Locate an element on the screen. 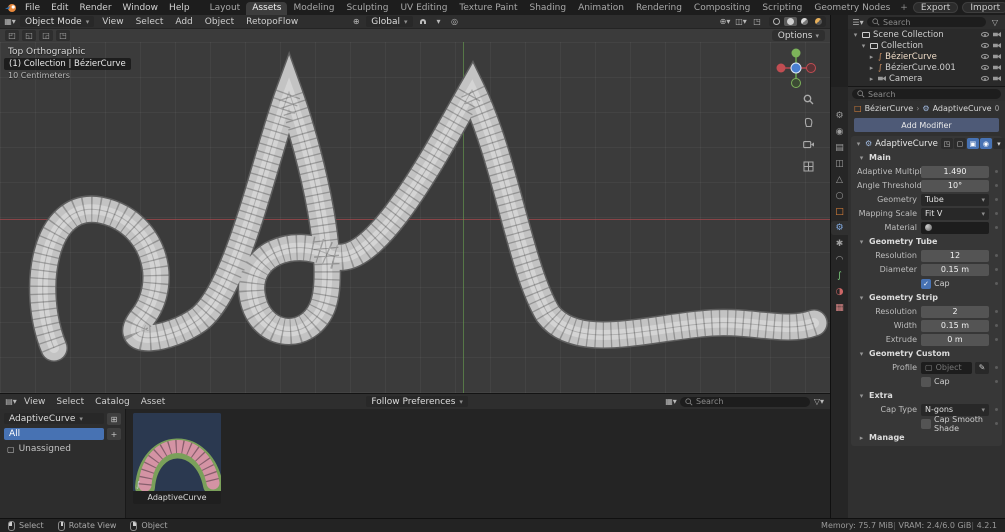 The height and width of the screenshot is (532, 1005). filter-icon: ▽▾ is located at coordinates (819, 401).